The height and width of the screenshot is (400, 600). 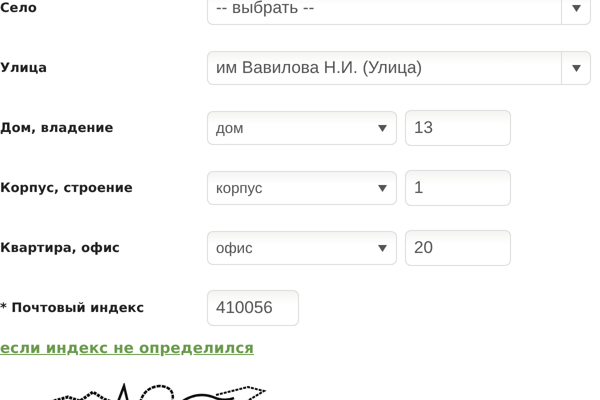 What do you see at coordinates (399, 68) in the screenshot?
I see `dropdown: им Вавилова Н.И. (Улица)` at bounding box center [399, 68].